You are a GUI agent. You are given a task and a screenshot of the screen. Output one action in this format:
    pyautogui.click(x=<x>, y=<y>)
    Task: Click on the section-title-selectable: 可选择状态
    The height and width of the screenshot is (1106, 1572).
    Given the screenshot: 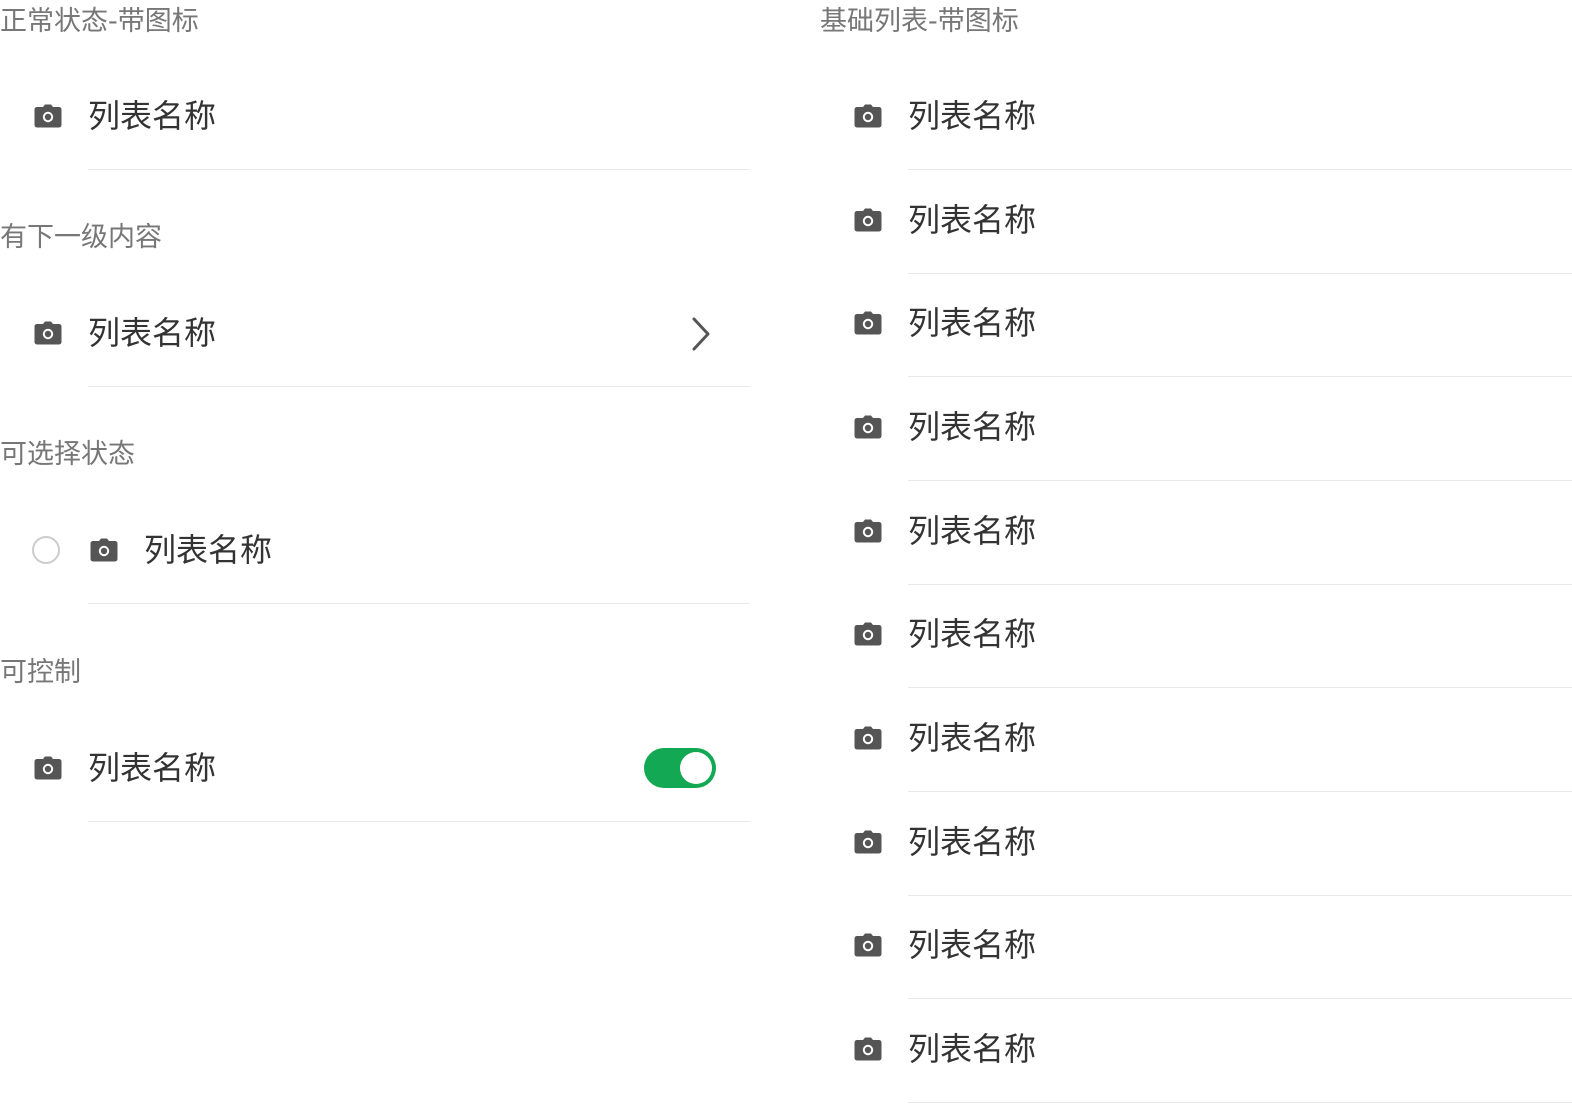 What is the action you would take?
    pyautogui.click(x=67, y=454)
    